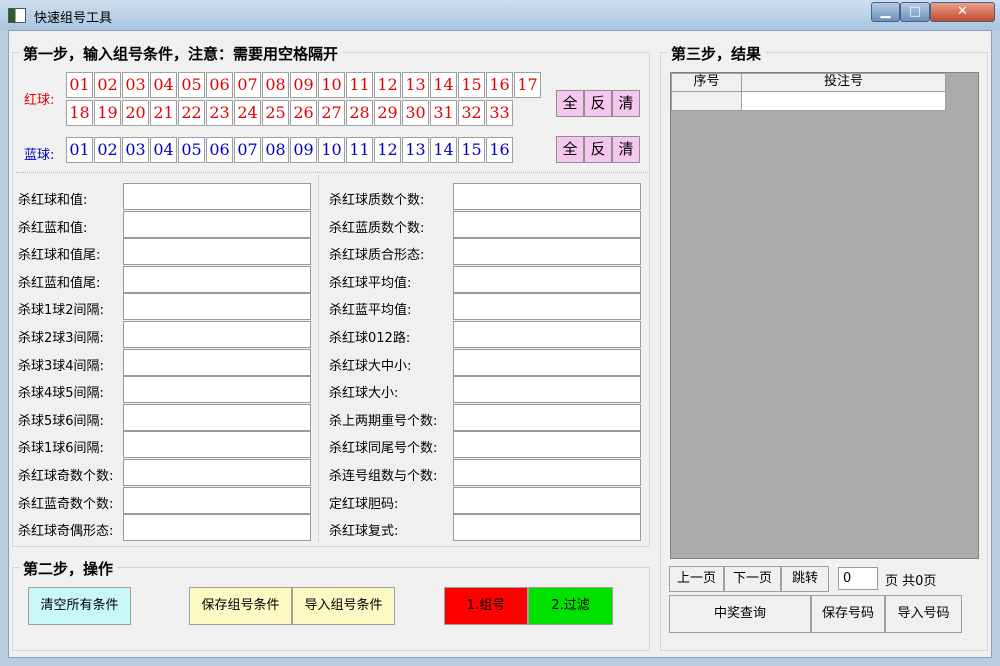 The width and height of the screenshot is (1000, 666). I want to click on blue-ball-03: 03, so click(135, 150).